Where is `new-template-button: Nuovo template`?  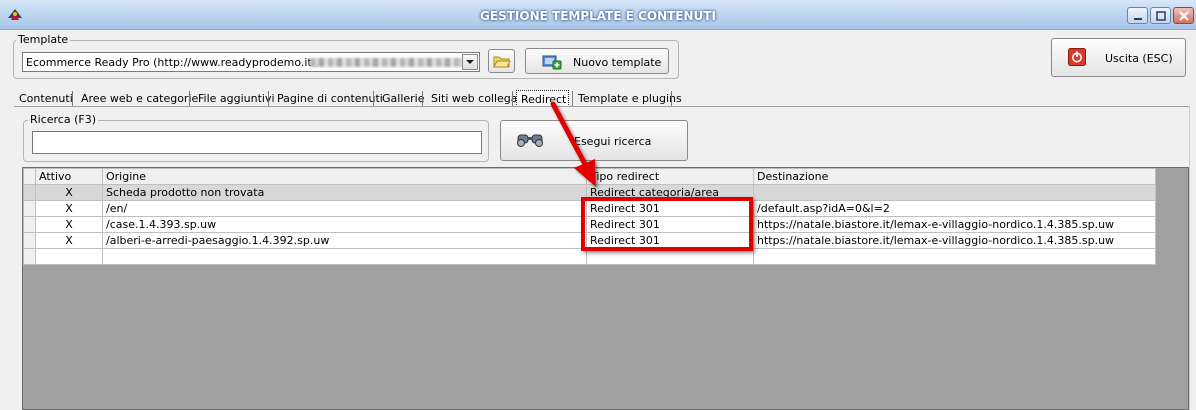
new-template-button: Nuovo template is located at coordinates (597, 61).